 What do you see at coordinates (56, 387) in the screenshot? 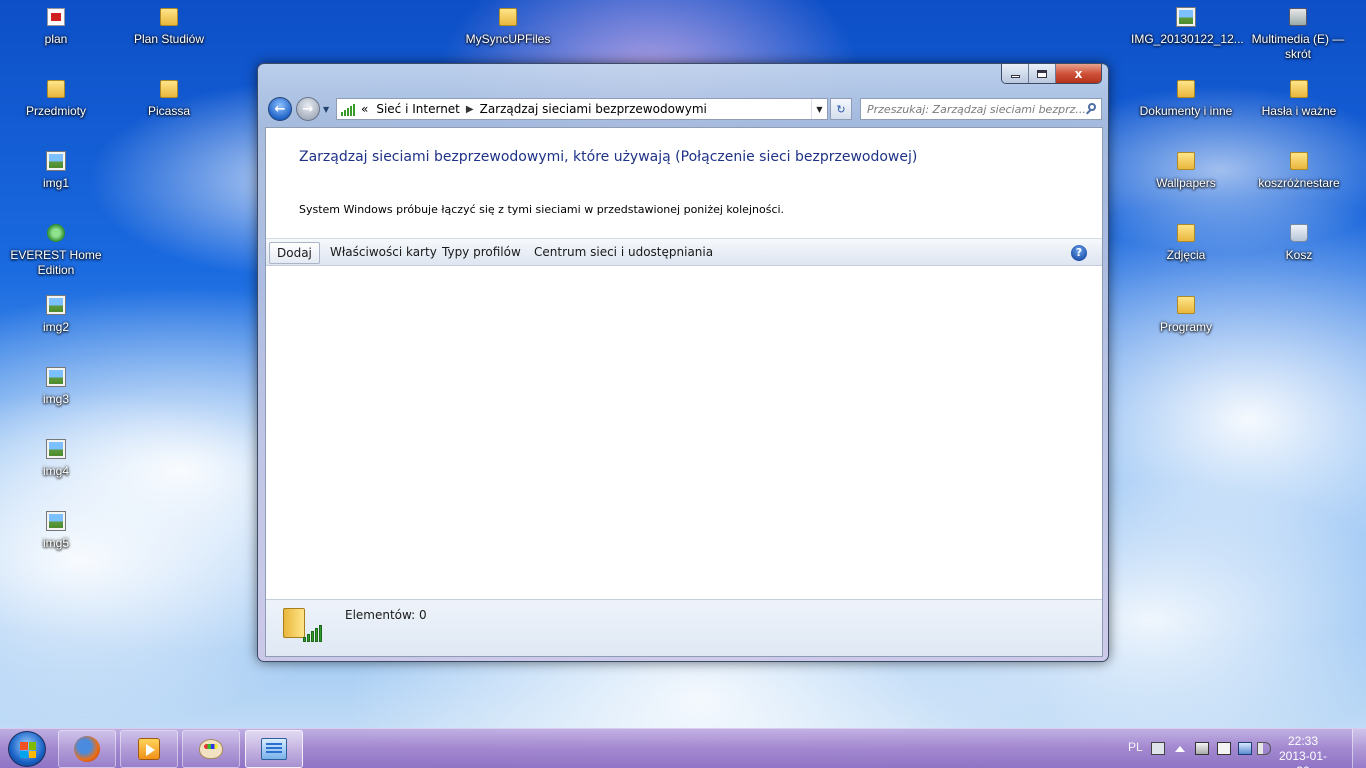
I see `desktop-icon-img3: img3` at bounding box center [56, 387].